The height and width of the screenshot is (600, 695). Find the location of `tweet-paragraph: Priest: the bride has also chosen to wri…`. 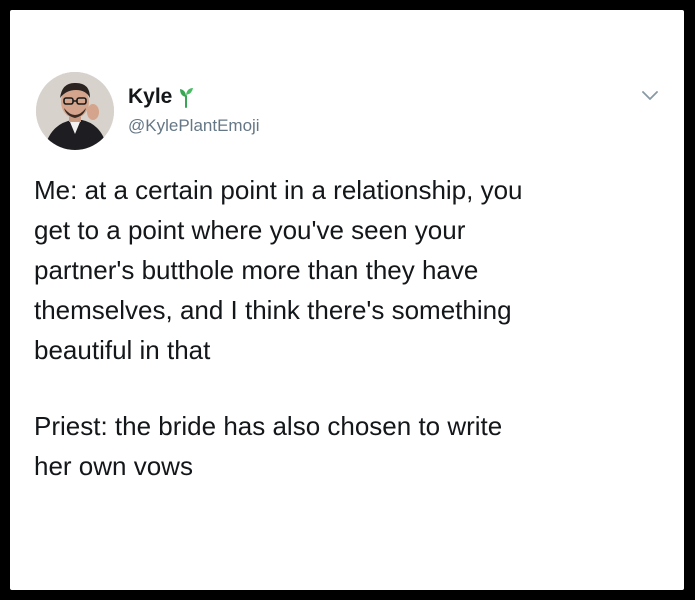

tweet-paragraph: Priest: the bride has also chosen to wri… is located at coordinates (349, 446).